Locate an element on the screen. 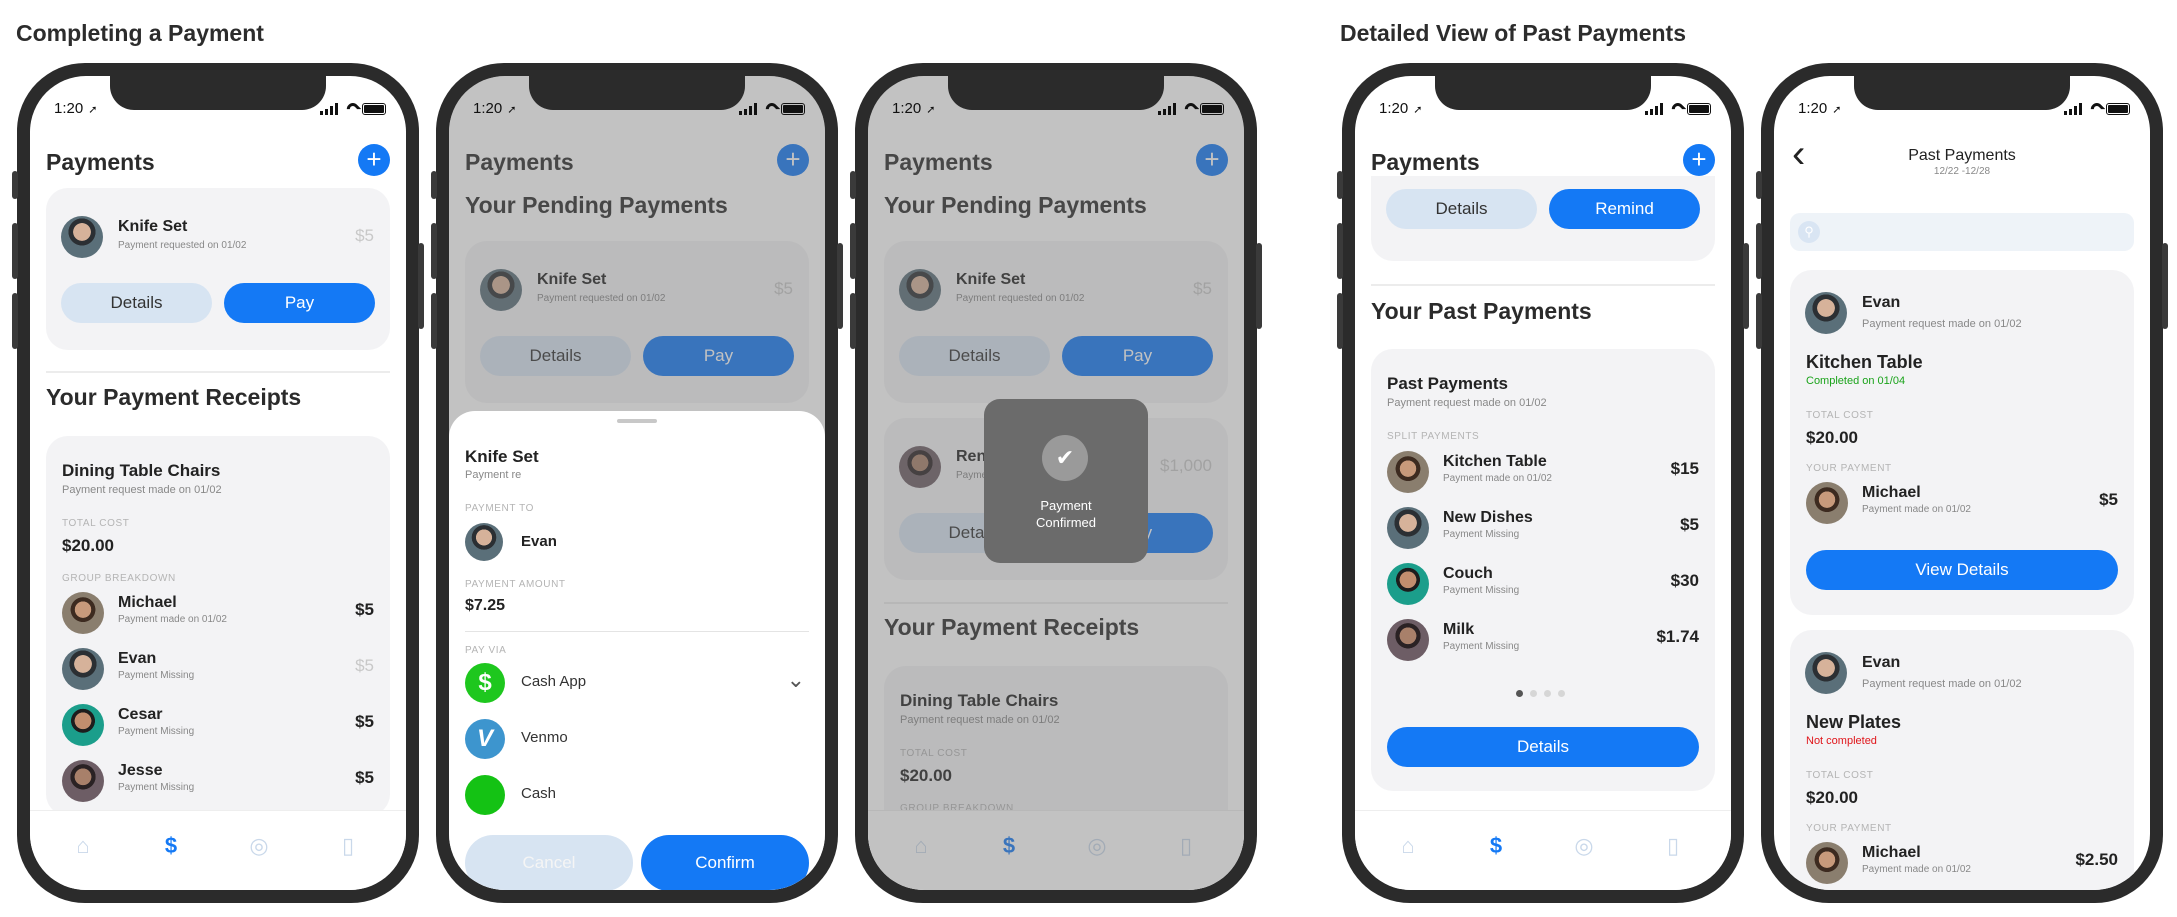  member-name: Michael is located at coordinates (147, 602).